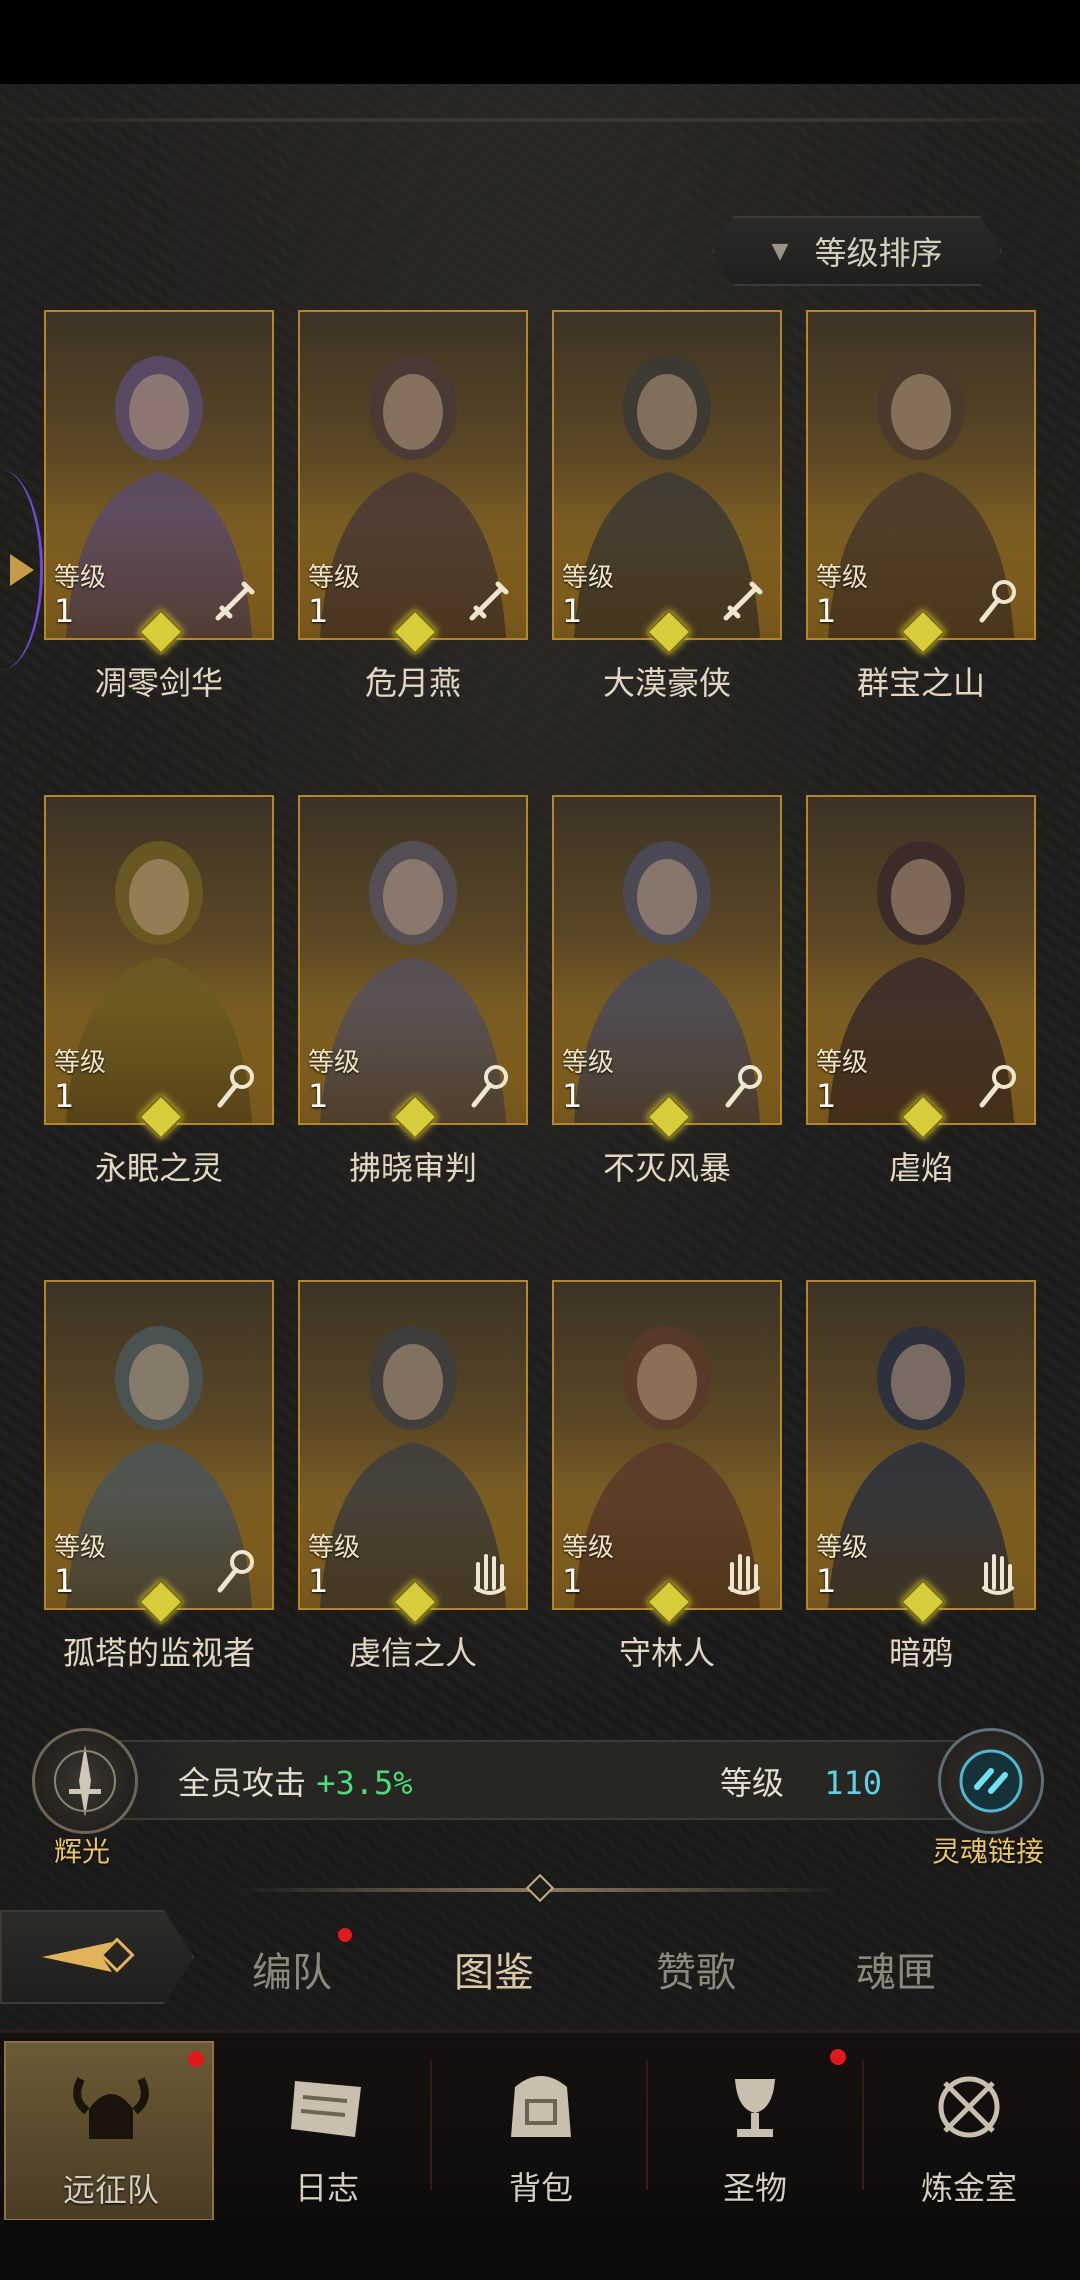  I want to click on hero-name: 暗鸦, so click(920, 1653).